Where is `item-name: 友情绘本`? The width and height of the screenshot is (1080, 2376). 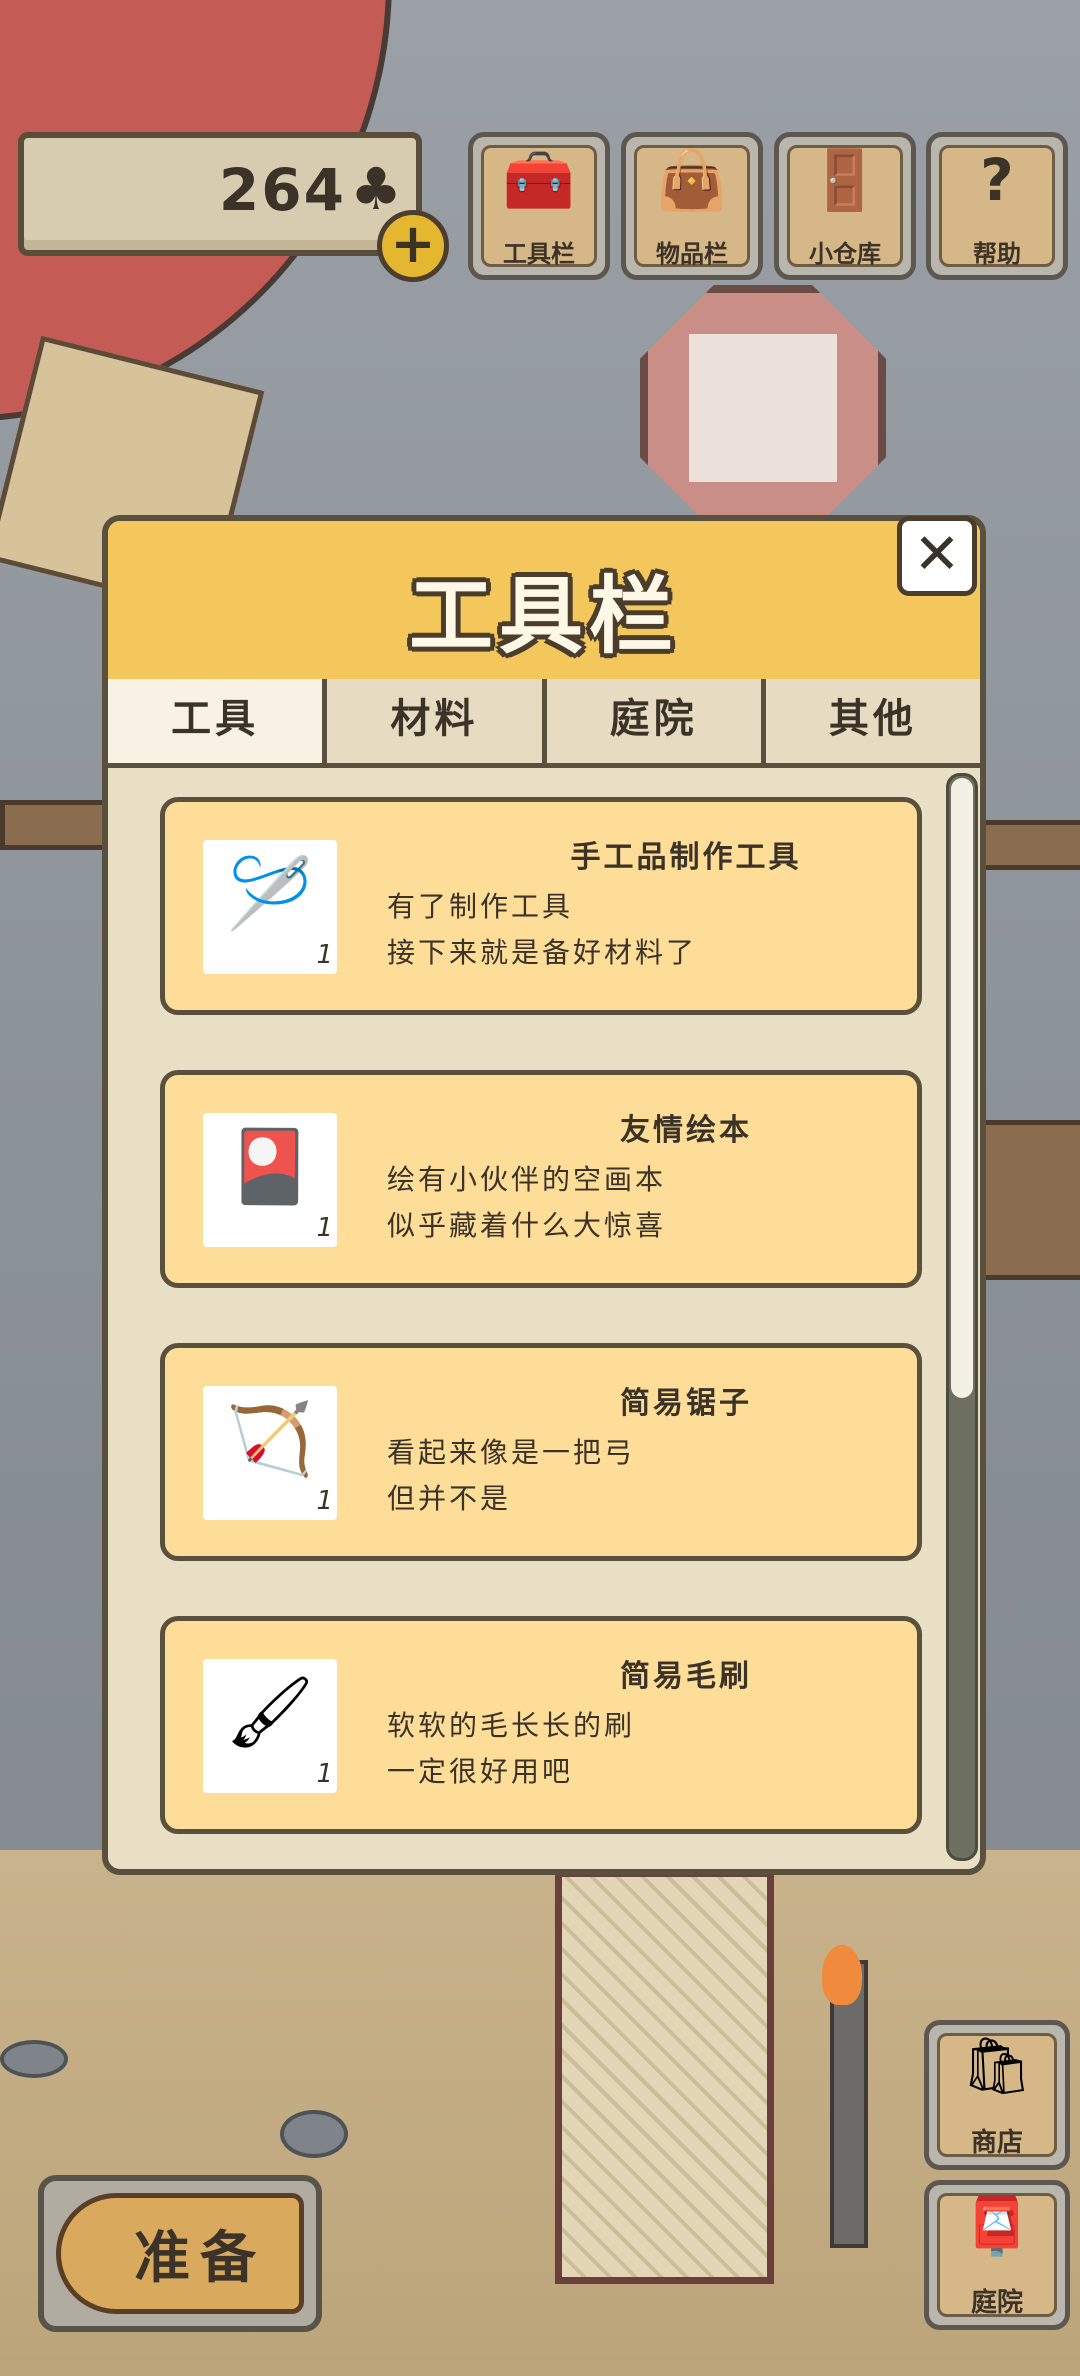
item-name: 友情绘本 is located at coordinates (686, 1130).